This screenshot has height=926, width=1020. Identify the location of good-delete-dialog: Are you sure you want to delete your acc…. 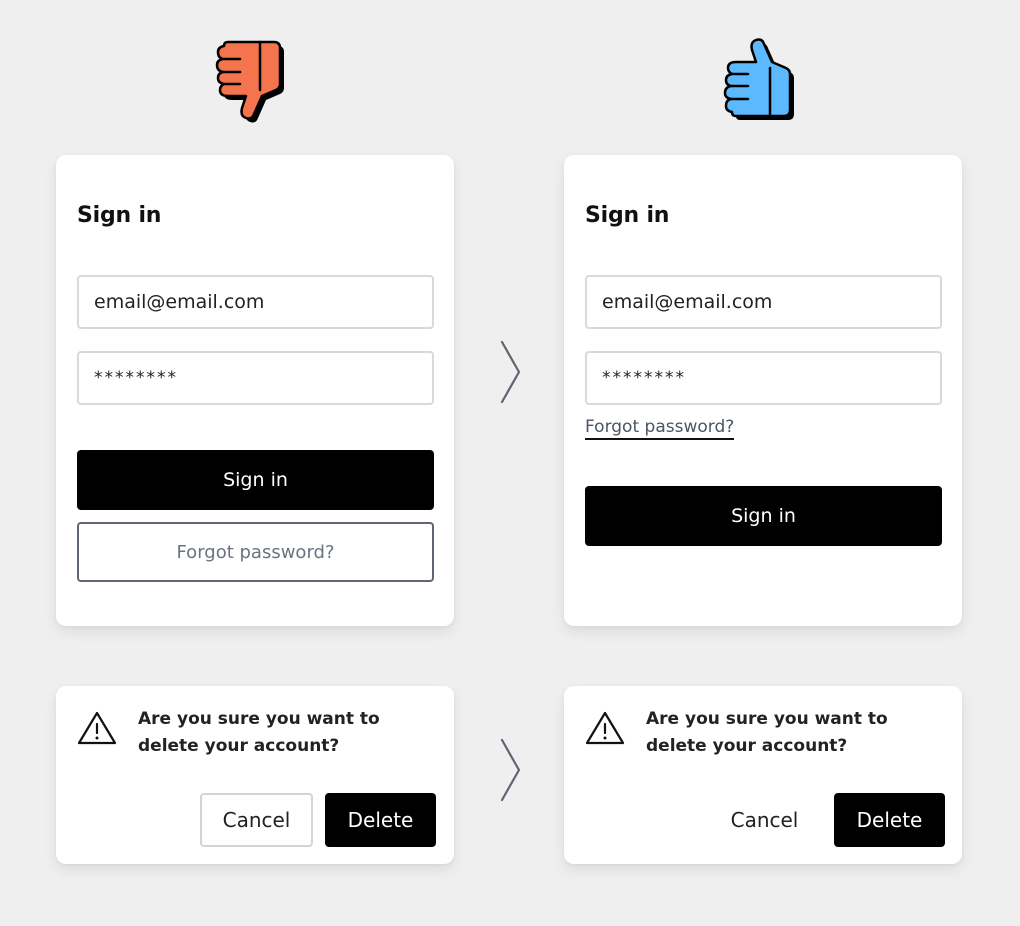
(763, 775).